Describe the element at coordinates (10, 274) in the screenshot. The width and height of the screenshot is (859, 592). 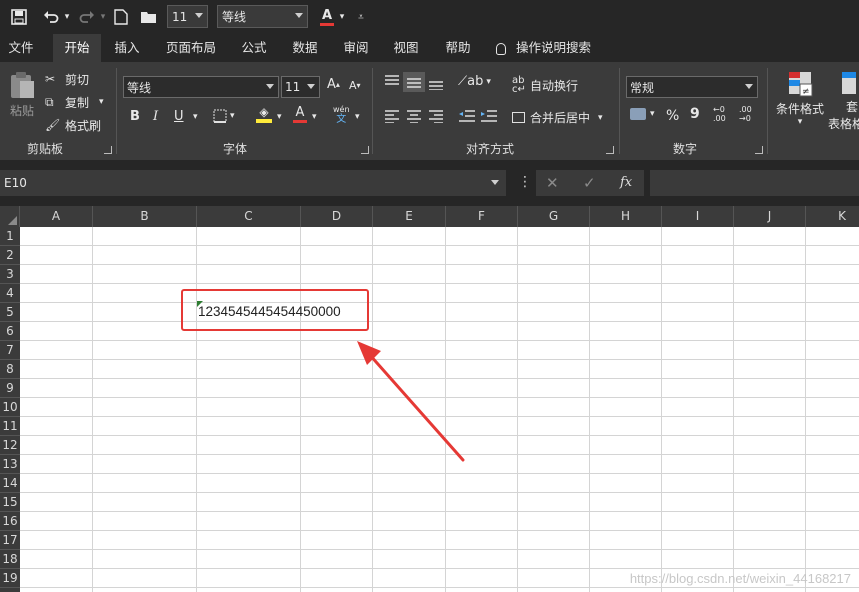
I see `row-header-3: 3` at that location.